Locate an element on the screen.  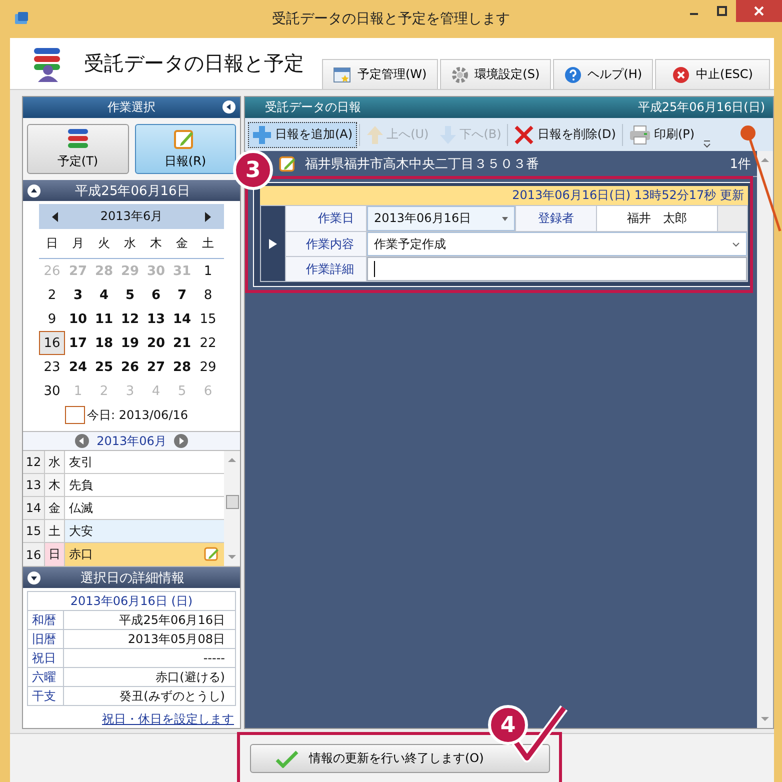
current-row-icon is located at coordinates (273, 243).